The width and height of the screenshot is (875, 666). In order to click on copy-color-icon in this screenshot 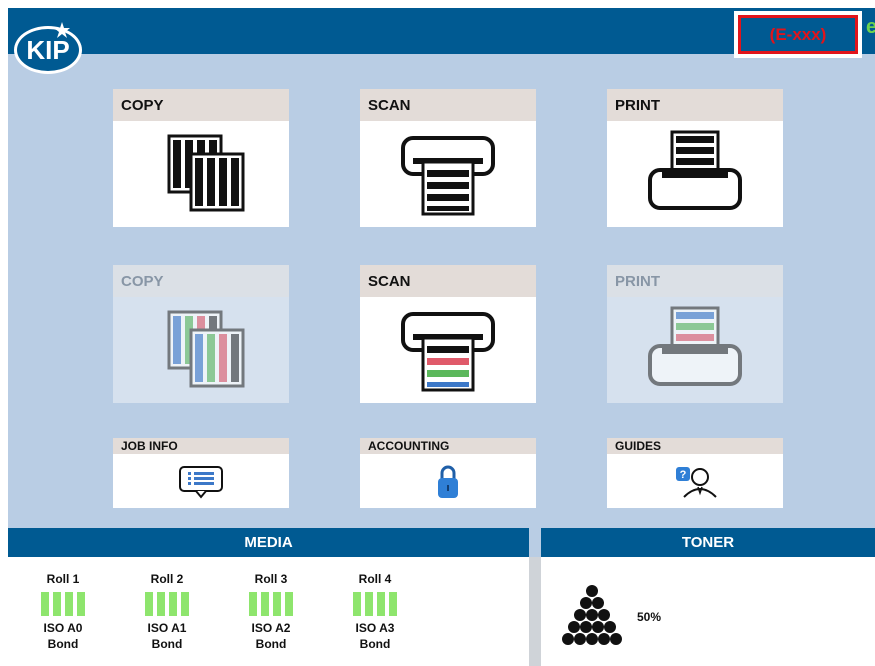, I will do `click(206, 349)`.